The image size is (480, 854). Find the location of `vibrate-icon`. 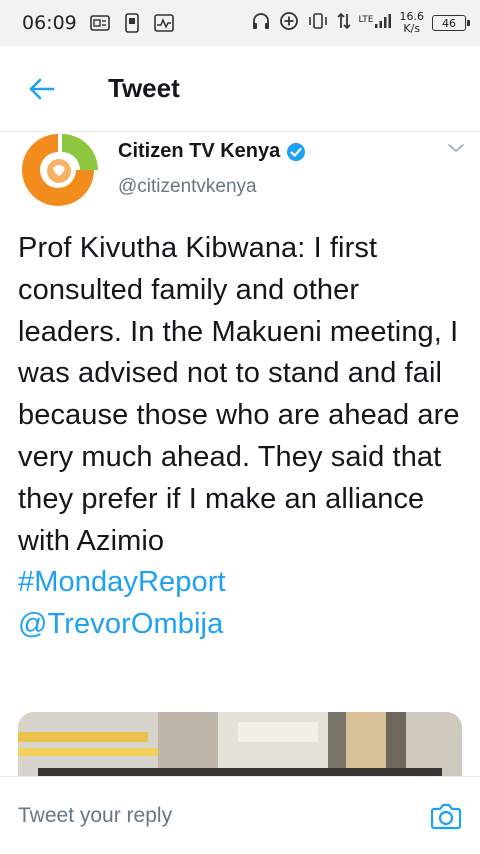

vibrate-icon is located at coordinates (318, 23).